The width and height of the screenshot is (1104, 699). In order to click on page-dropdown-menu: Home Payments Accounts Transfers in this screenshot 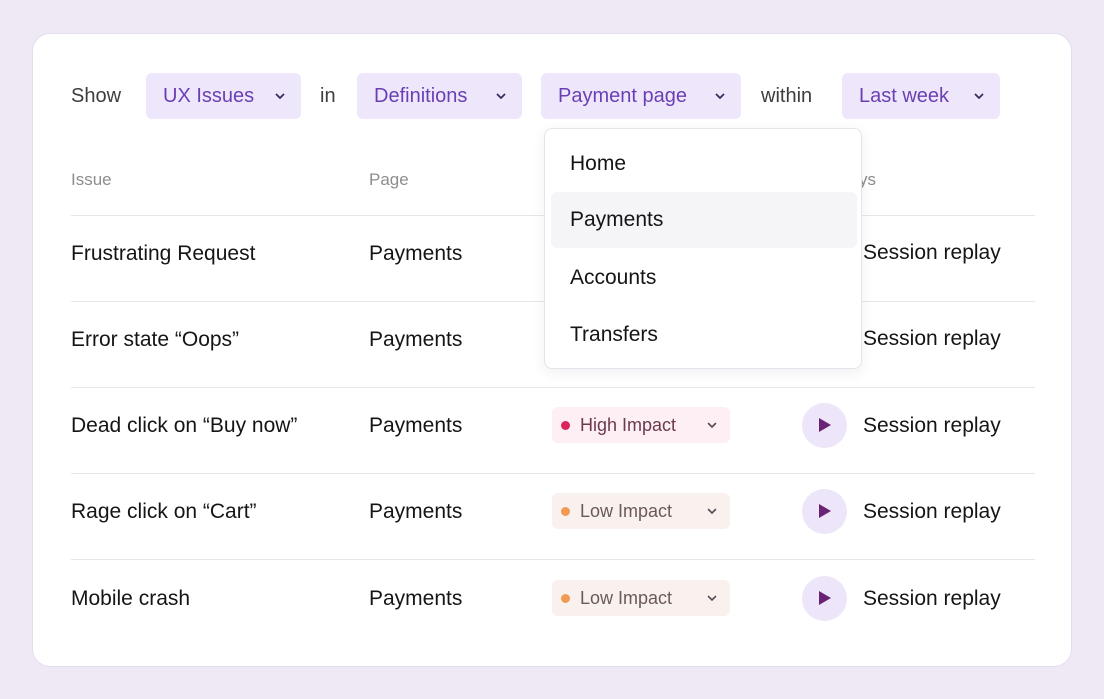, I will do `click(703, 248)`.